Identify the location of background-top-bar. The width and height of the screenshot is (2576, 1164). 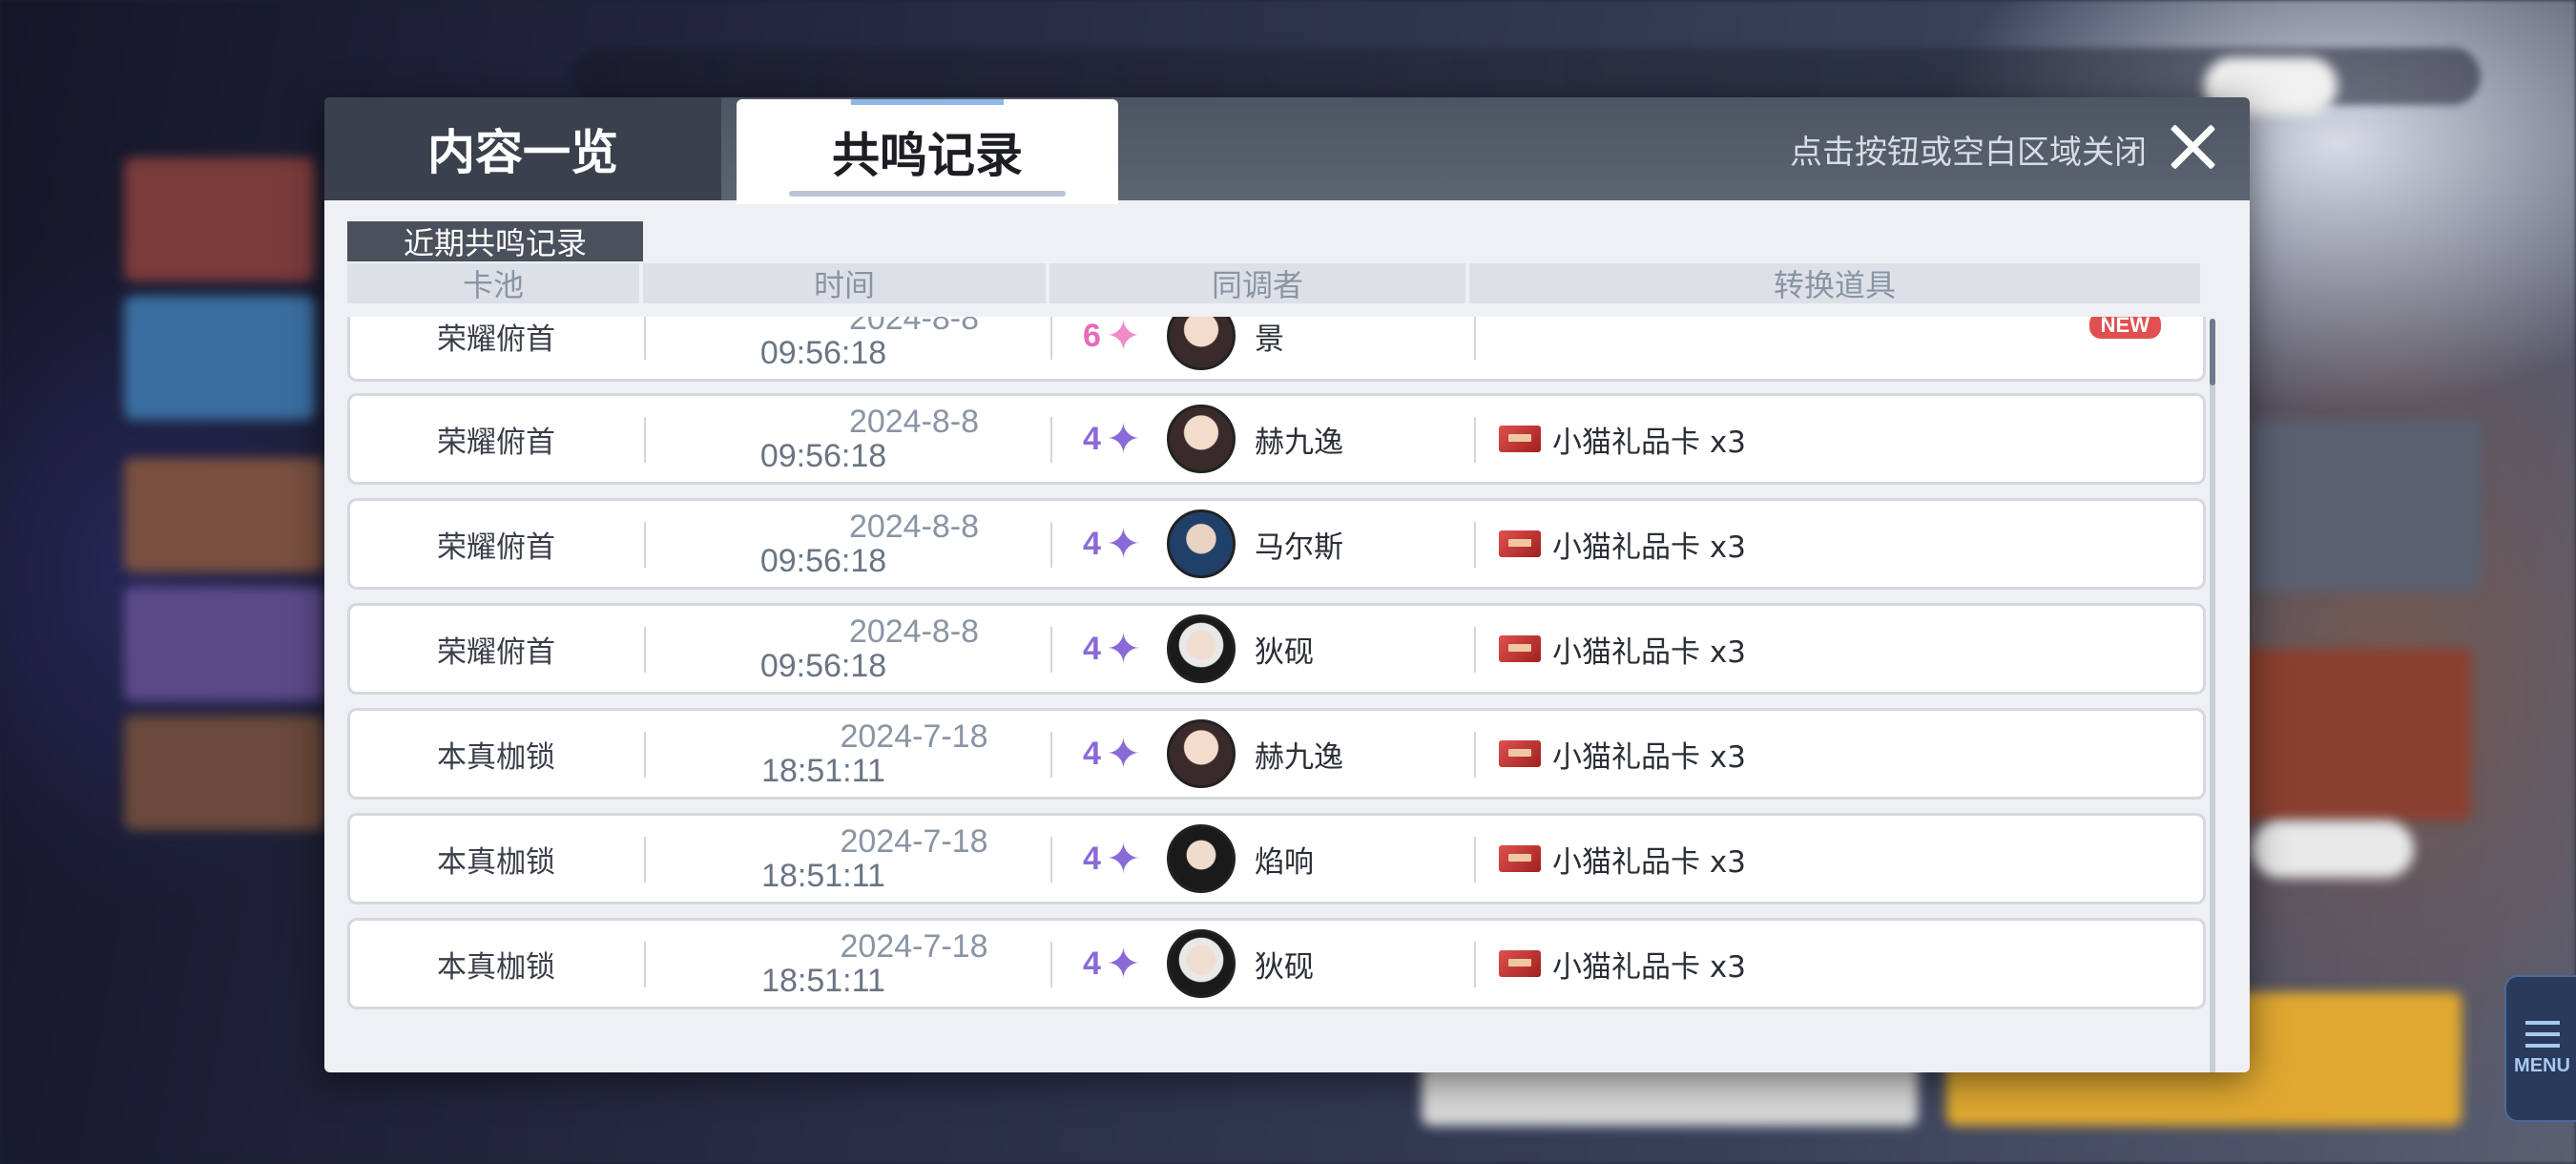
(1526, 76).